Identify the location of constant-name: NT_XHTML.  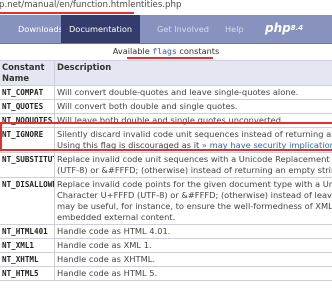
(27, 259).